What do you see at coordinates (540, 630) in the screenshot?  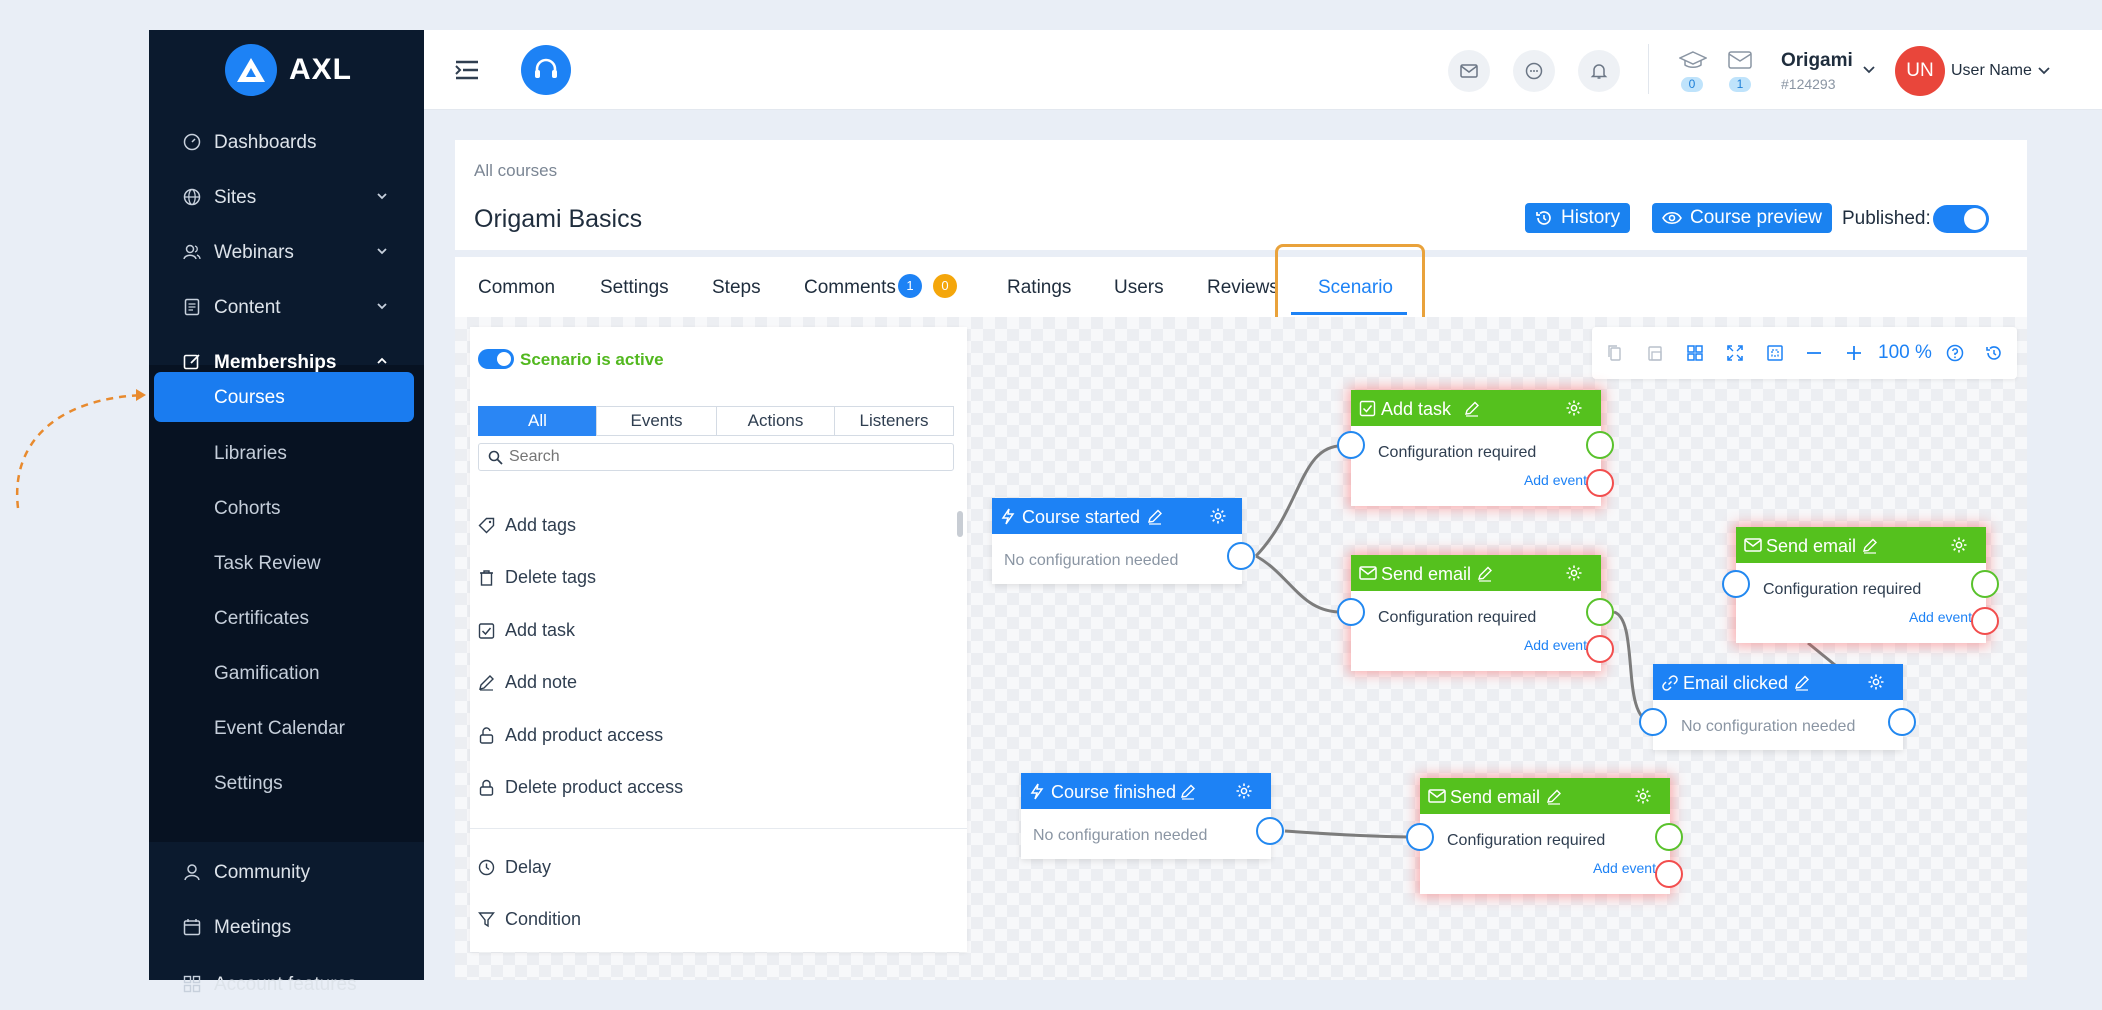 I see `action-label: Add task` at bounding box center [540, 630].